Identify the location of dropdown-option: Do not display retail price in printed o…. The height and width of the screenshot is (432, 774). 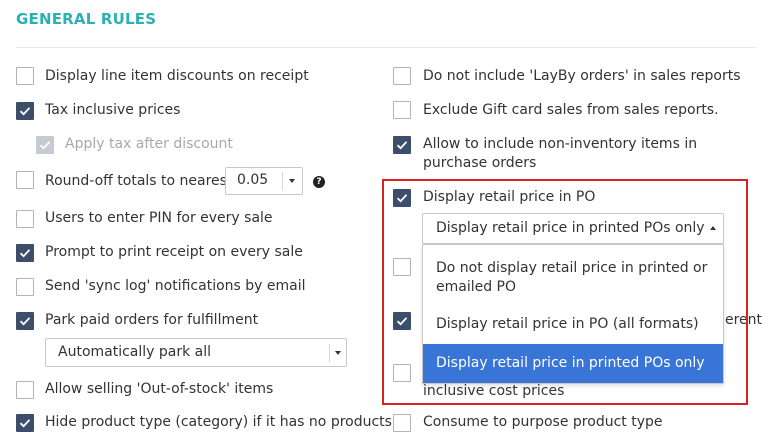
(573, 278).